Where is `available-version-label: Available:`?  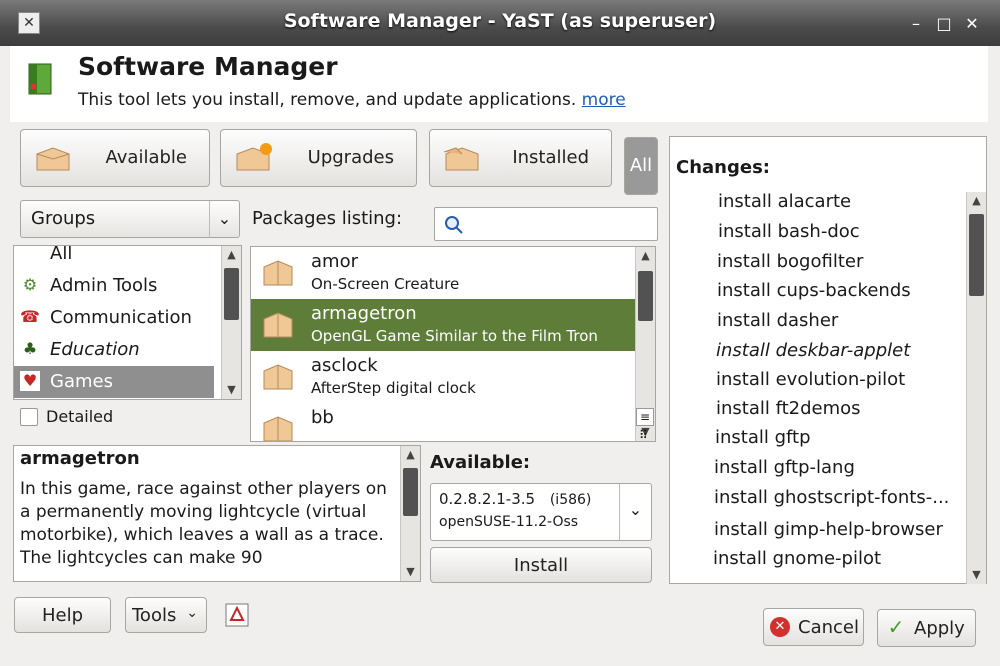 available-version-label: Available: is located at coordinates (480, 462).